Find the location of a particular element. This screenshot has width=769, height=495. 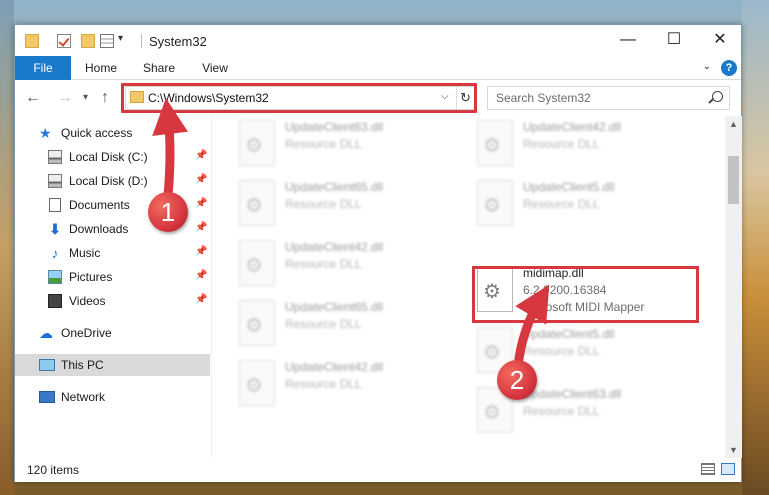

sidebar-item-network: Network is located at coordinates (112, 397).